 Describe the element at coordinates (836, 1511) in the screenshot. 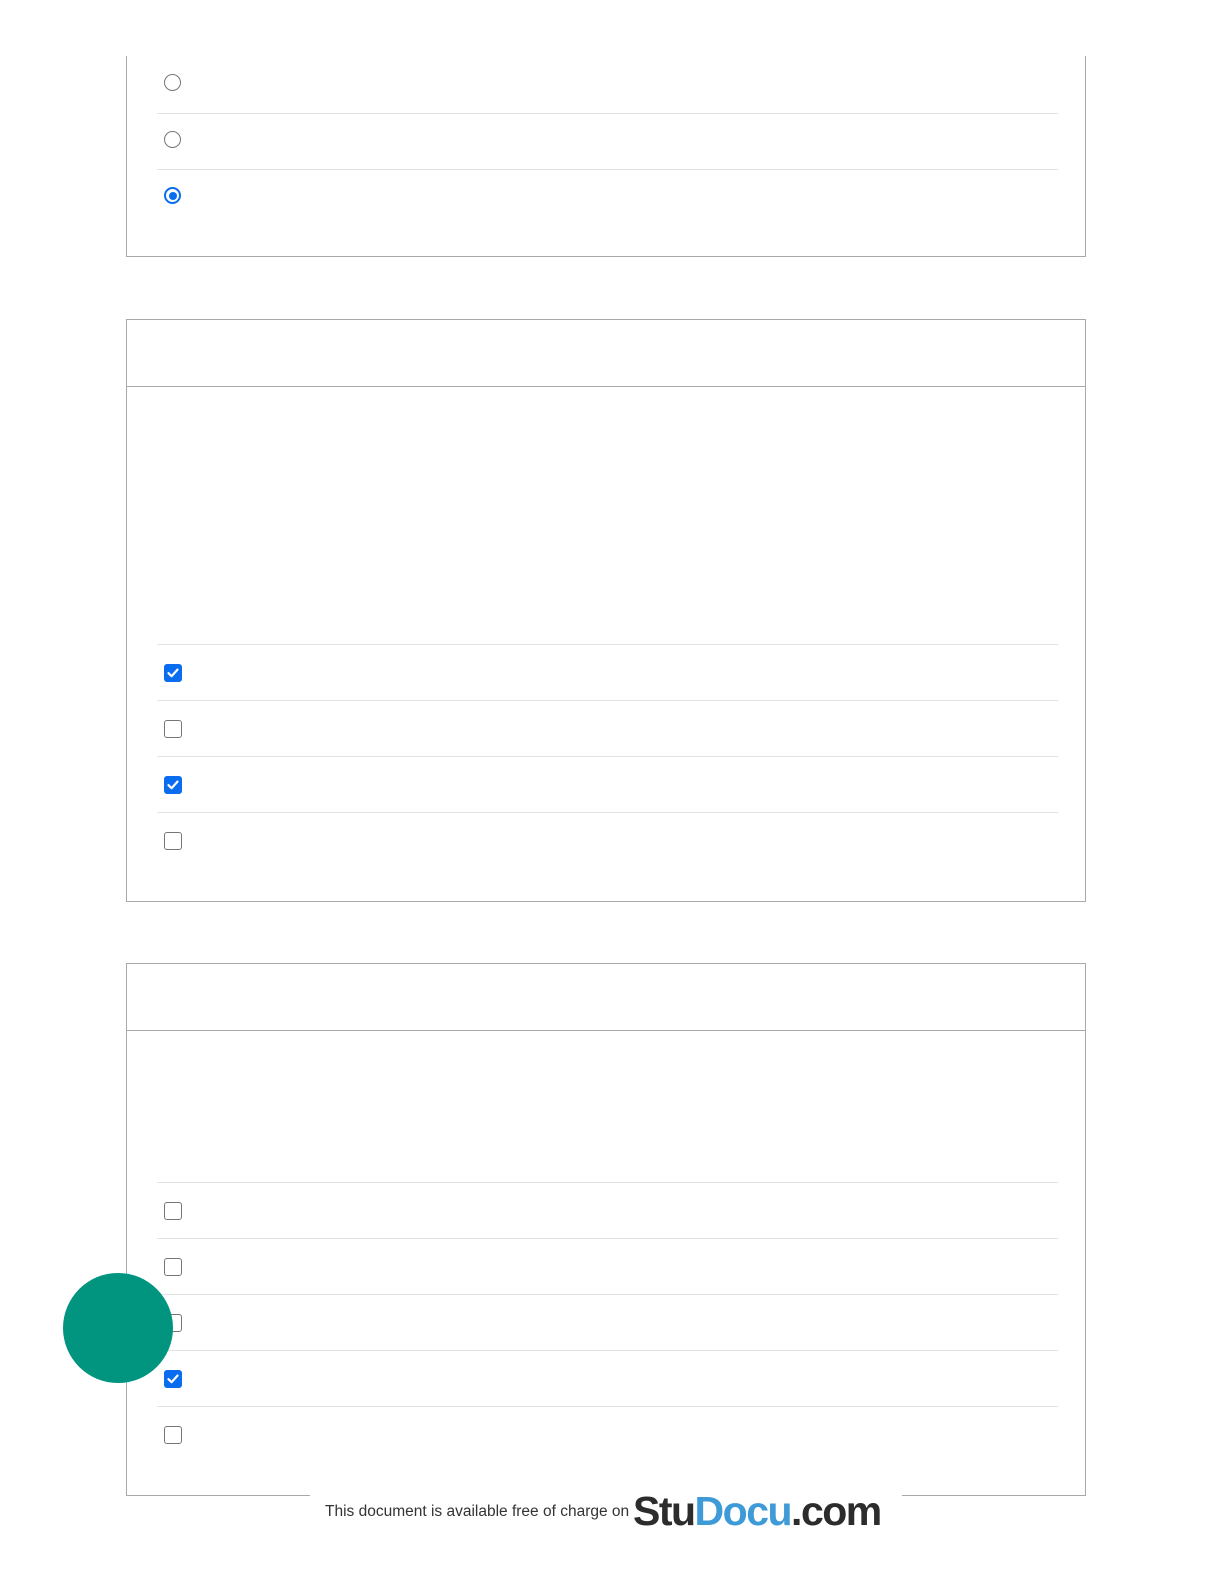

I see `logo-part-com: .com` at that location.